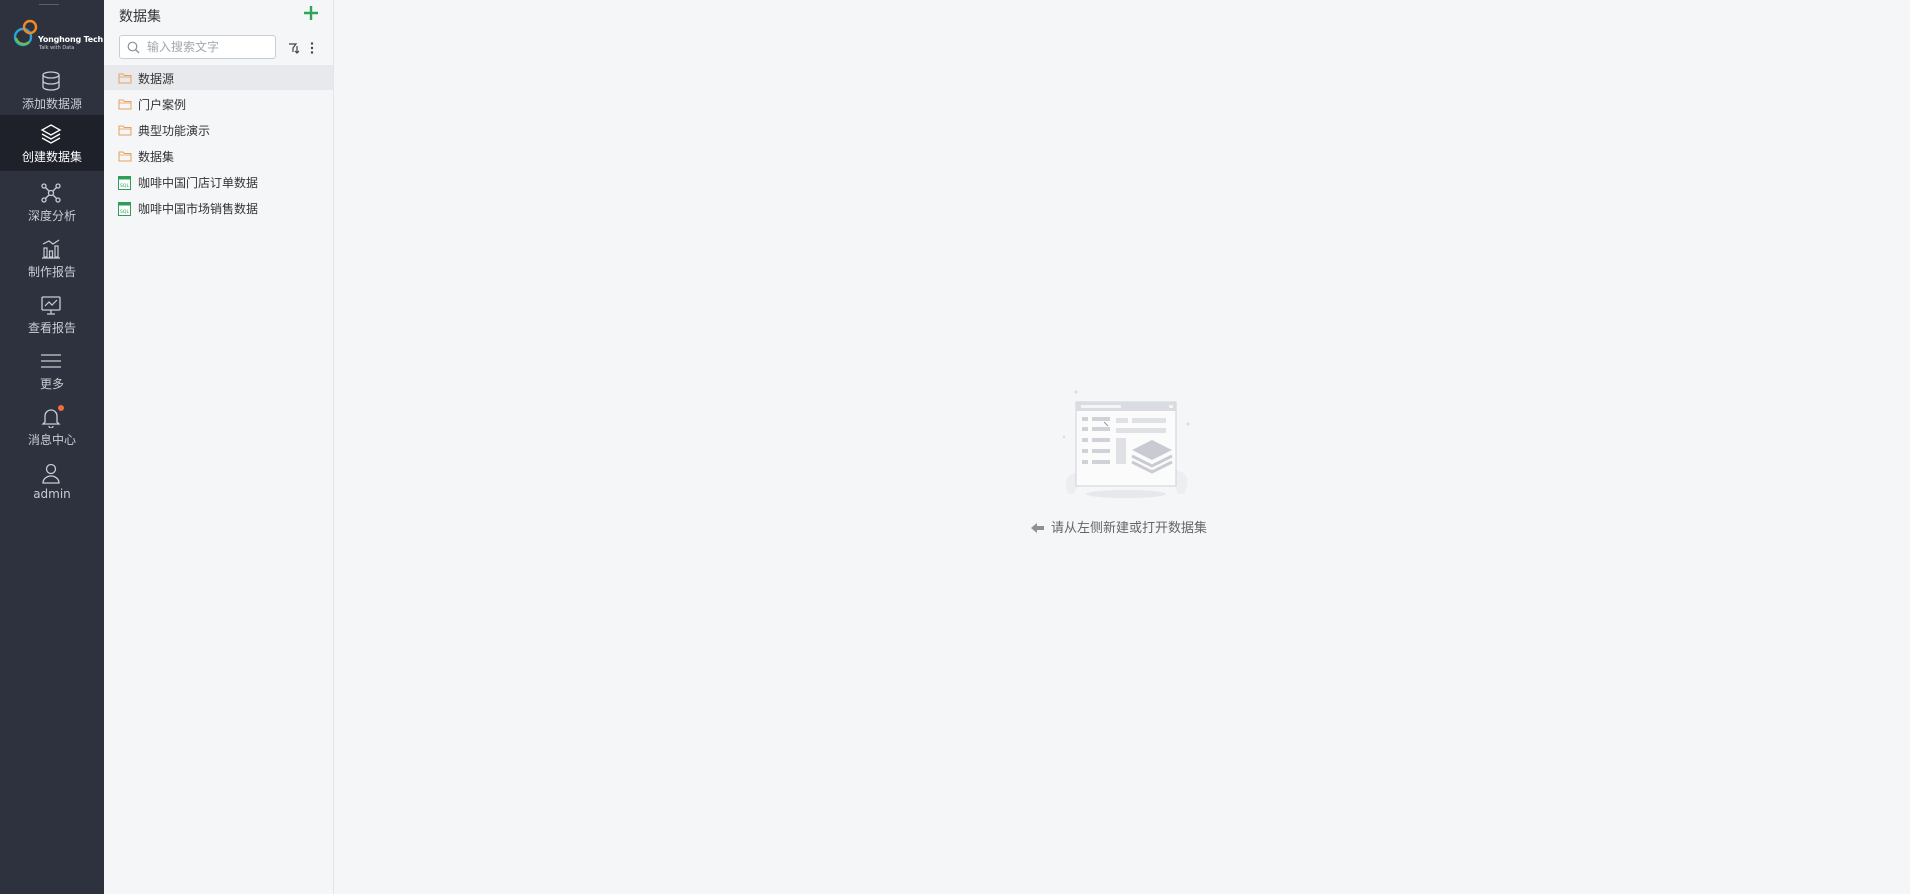 The image size is (1910, 894). I want to click on logo-tagline: Talk with Data, so click(57, 48).